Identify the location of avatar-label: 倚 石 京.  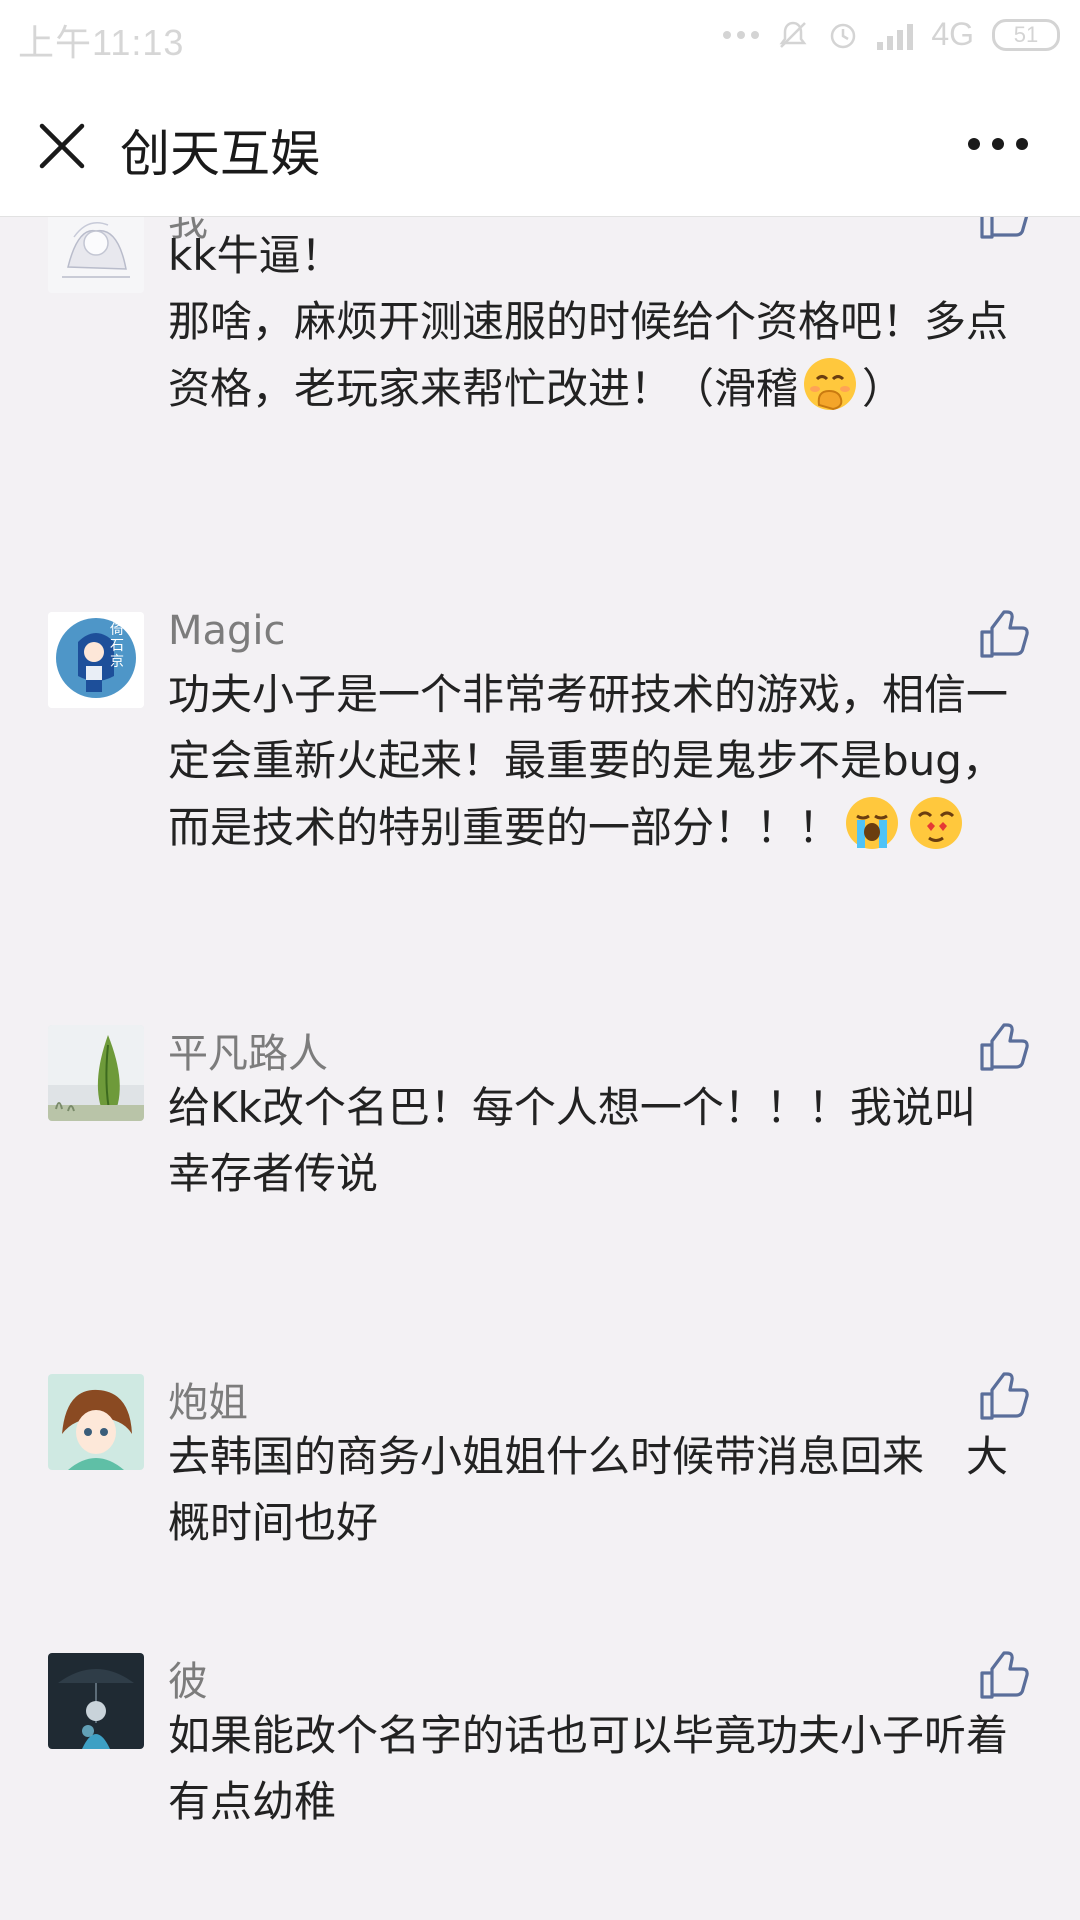
(117, 646).